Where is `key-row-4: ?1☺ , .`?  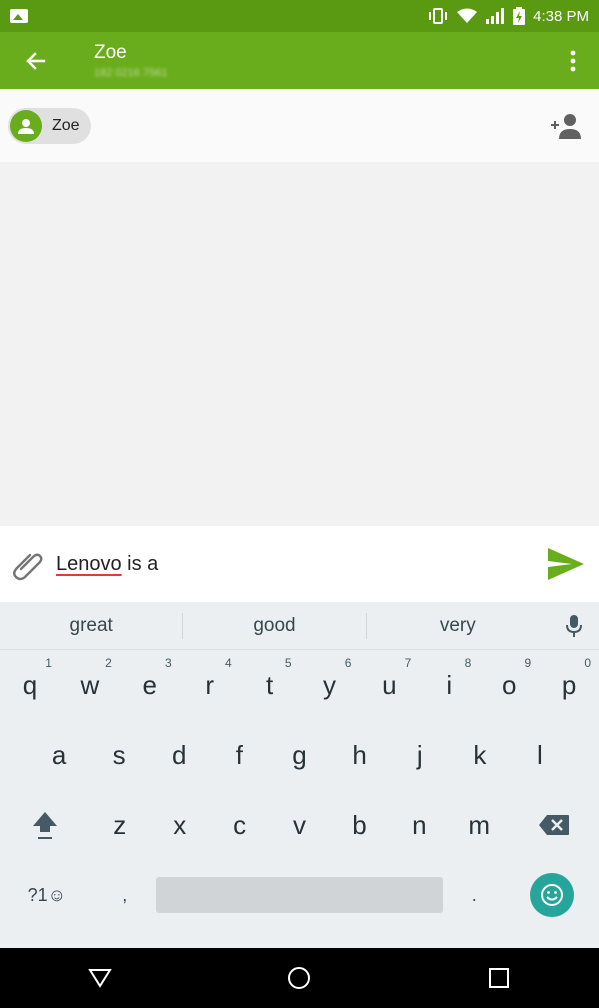
key-row-4: ?1☺ , . is located at coordinates (299, 895).